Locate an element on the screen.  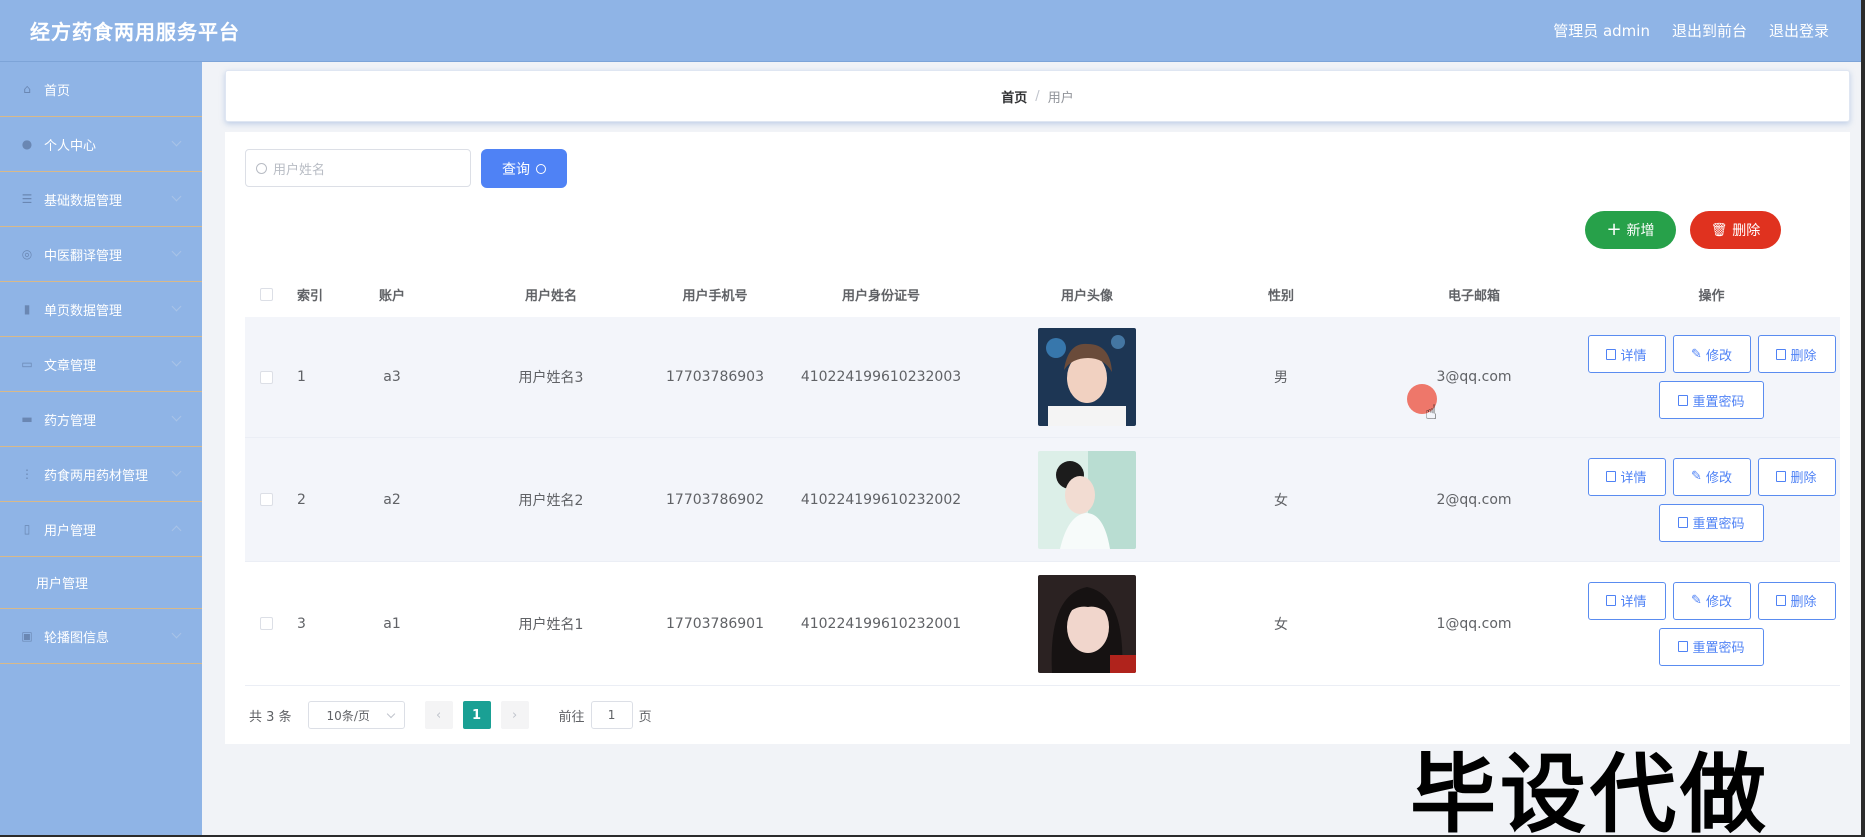
table-header: 索引 账户 用户姓名 用户手机号 用户身份证号 用户头像 性别 电子邮箱 操作 is located at coordinates (1042, 294).